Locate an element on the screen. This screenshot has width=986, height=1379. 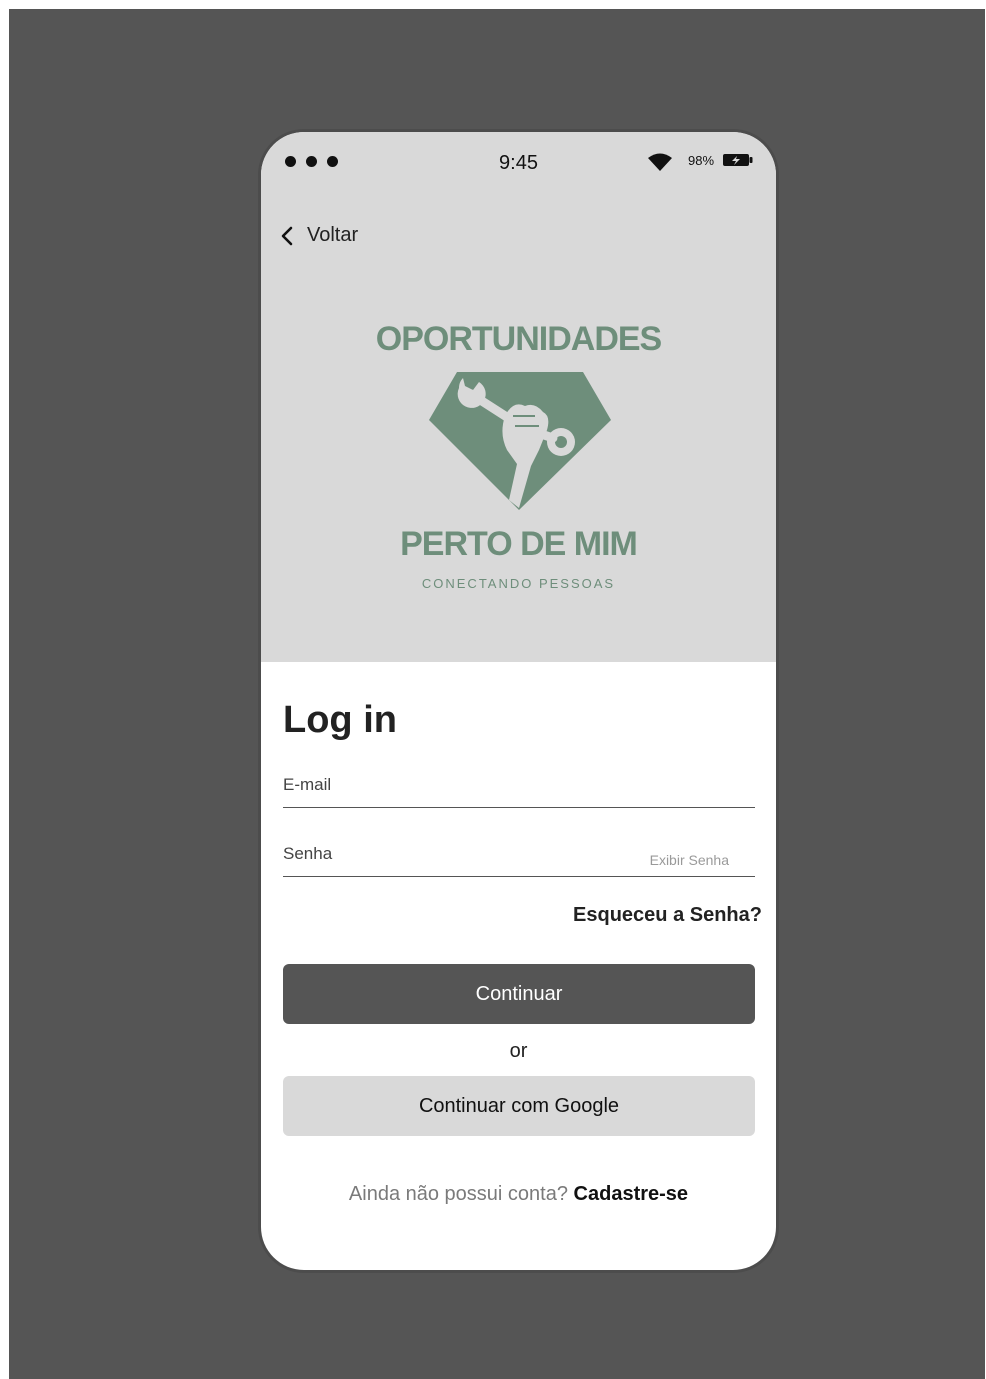
password-field: Exibir Senha is located at coordinates (519, 855).